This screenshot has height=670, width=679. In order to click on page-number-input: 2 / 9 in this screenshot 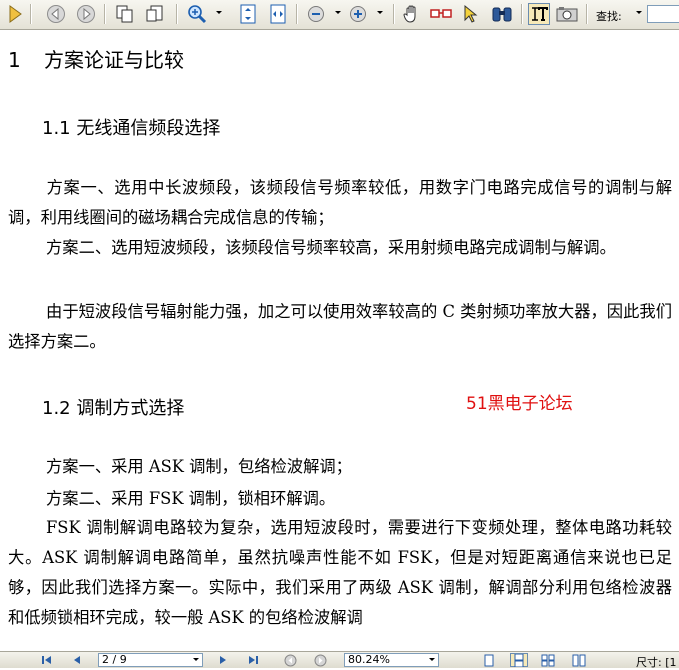, I will do `click(150, 660)`.